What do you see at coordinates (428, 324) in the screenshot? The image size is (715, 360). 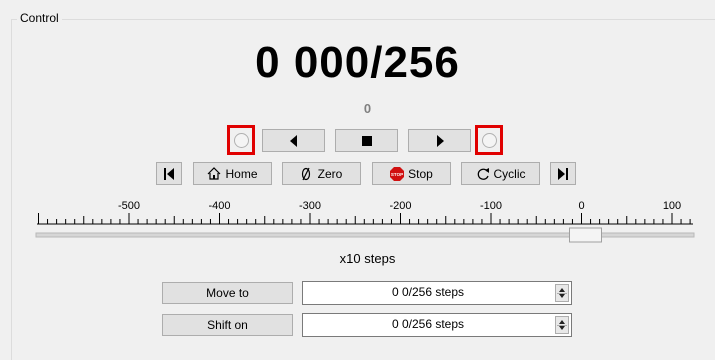 I see `shift-on-value: 0 0/256 steps` at bounding box center [428, 324].